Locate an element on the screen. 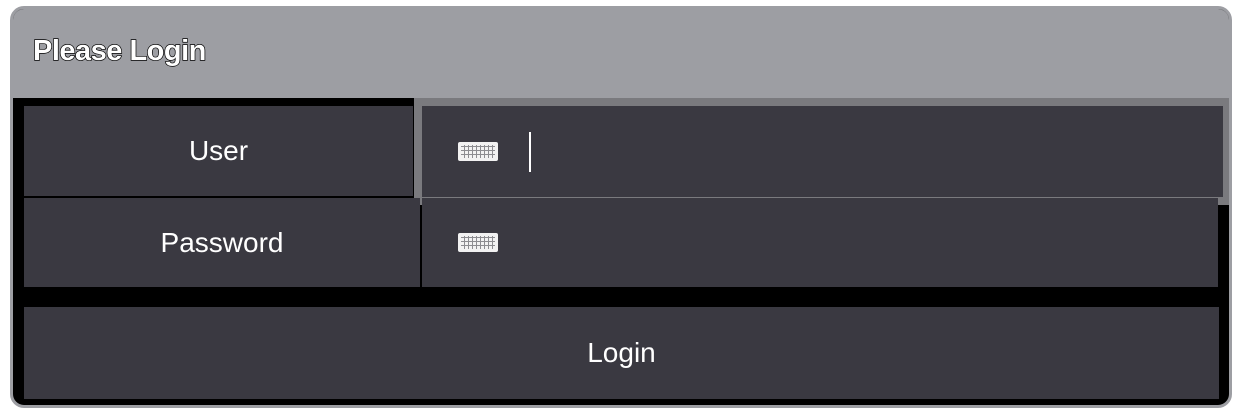 Image resolution: width=1236 pixels, height=412 pixels. login-button-label: Login is located at coordinates (621, 352).